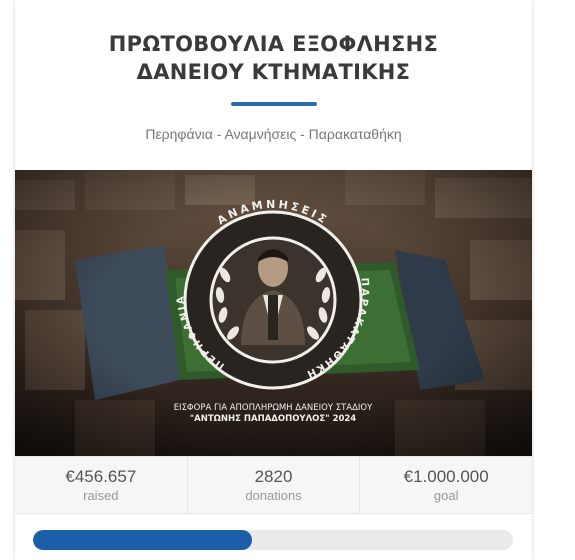 This screenshot has width=575, height=560. What do you see at coordinates (273, 134) in the screenshot?
I see `campaign-tagline: Περηφάνια - Αναμνήσεις - Παρακαταθήκη` at bounding box center [273, 134].